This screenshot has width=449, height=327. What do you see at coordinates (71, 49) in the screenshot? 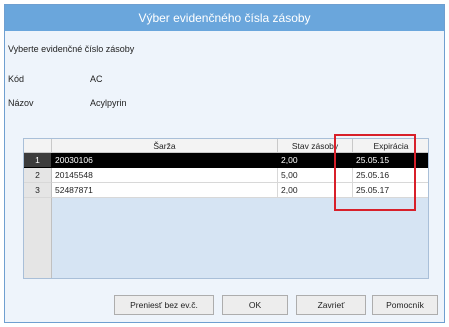
I see `dialog-subtitle: Vyberte evidenčné číslo zásoby` at bounding box center [71, 49].